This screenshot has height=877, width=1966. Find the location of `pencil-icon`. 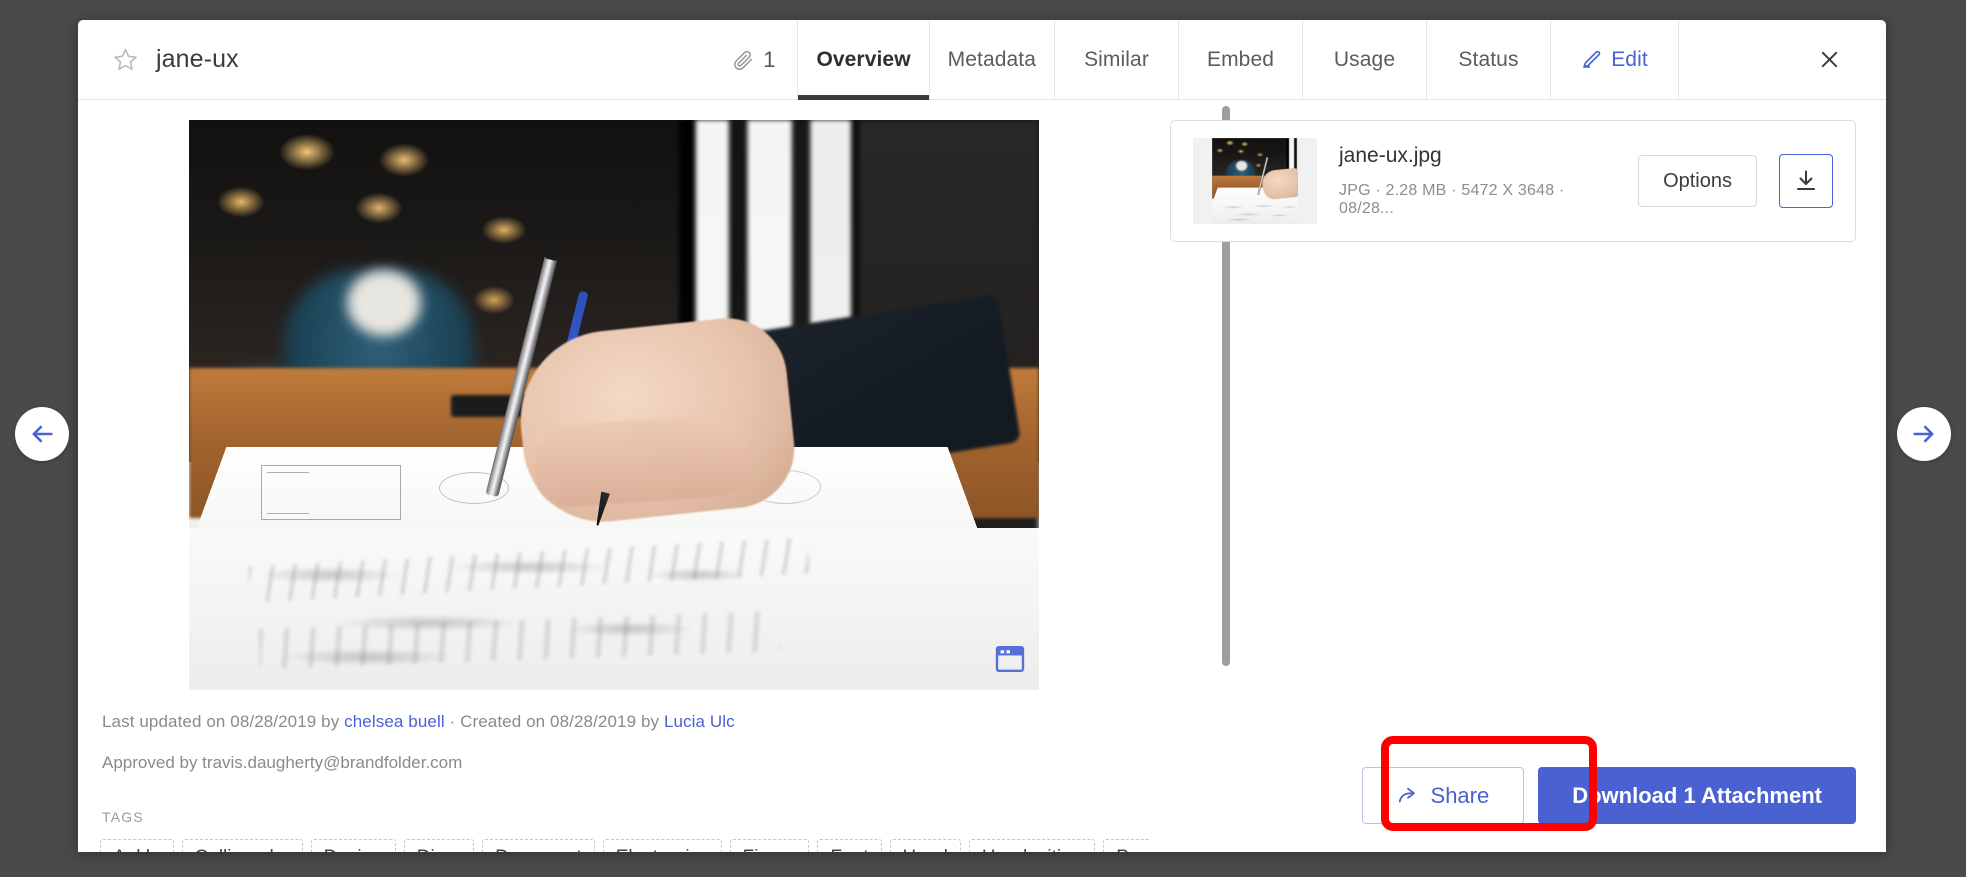

pencil-icon is located at coordinates (1592, 59).